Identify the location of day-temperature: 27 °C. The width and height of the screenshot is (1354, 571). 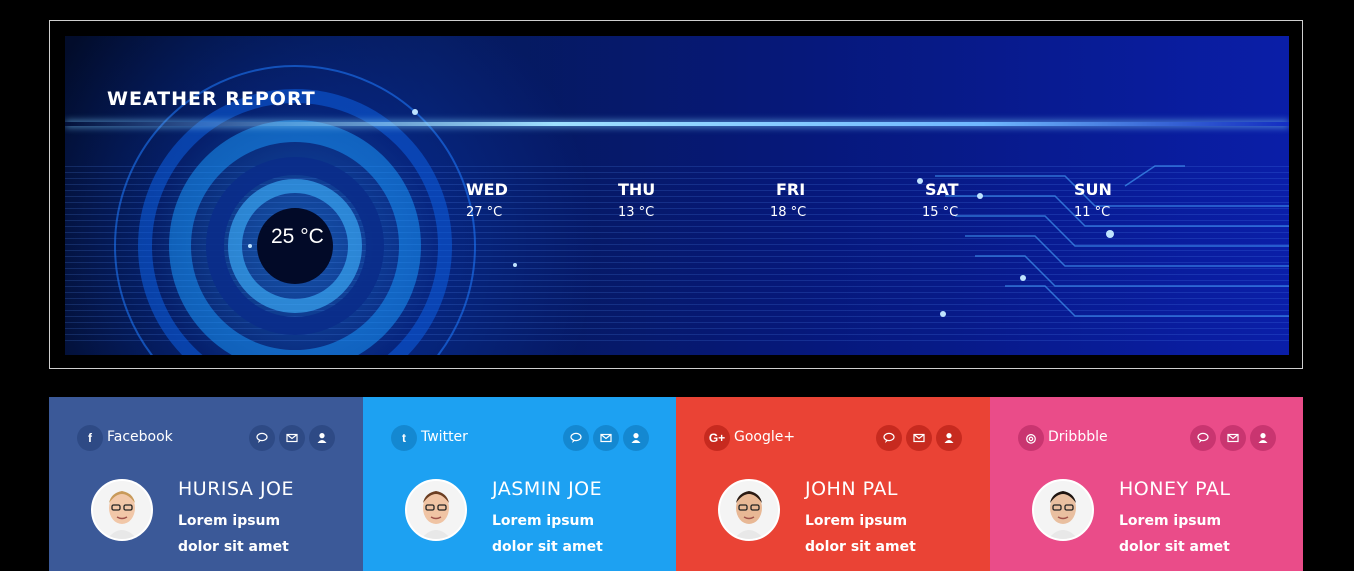
(484, 212).